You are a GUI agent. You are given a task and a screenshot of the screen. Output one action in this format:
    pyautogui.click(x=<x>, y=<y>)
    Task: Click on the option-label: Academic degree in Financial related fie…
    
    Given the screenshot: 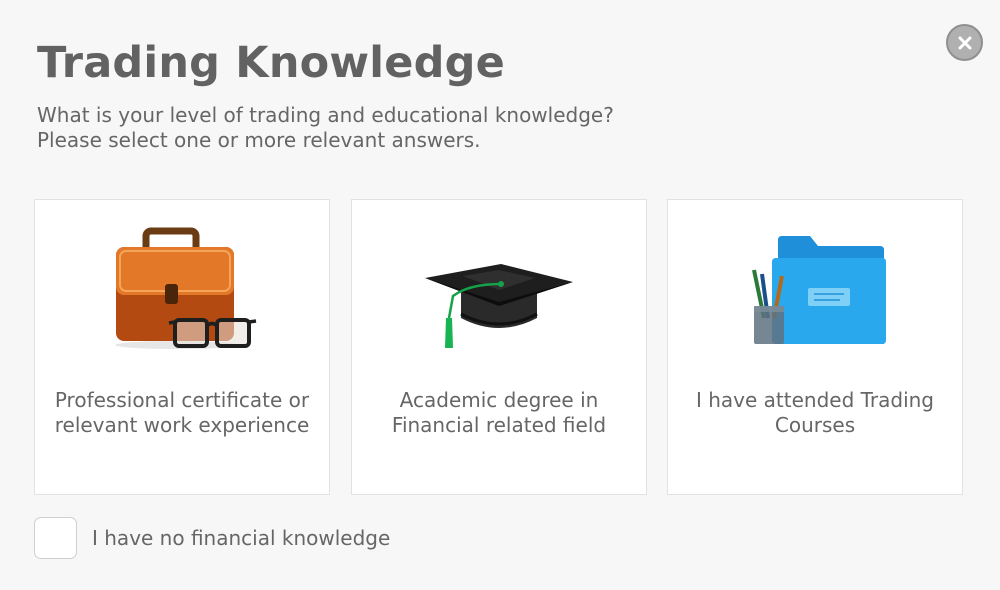 What is the action you would take?
    pyautogui.click(x=499, y=413)
    